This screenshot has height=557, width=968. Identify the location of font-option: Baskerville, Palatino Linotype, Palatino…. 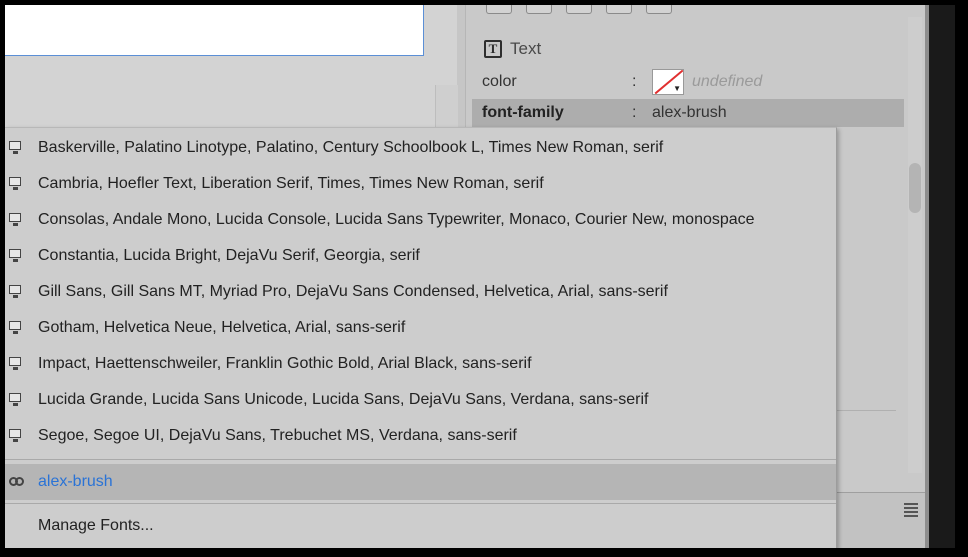
(420, 148).